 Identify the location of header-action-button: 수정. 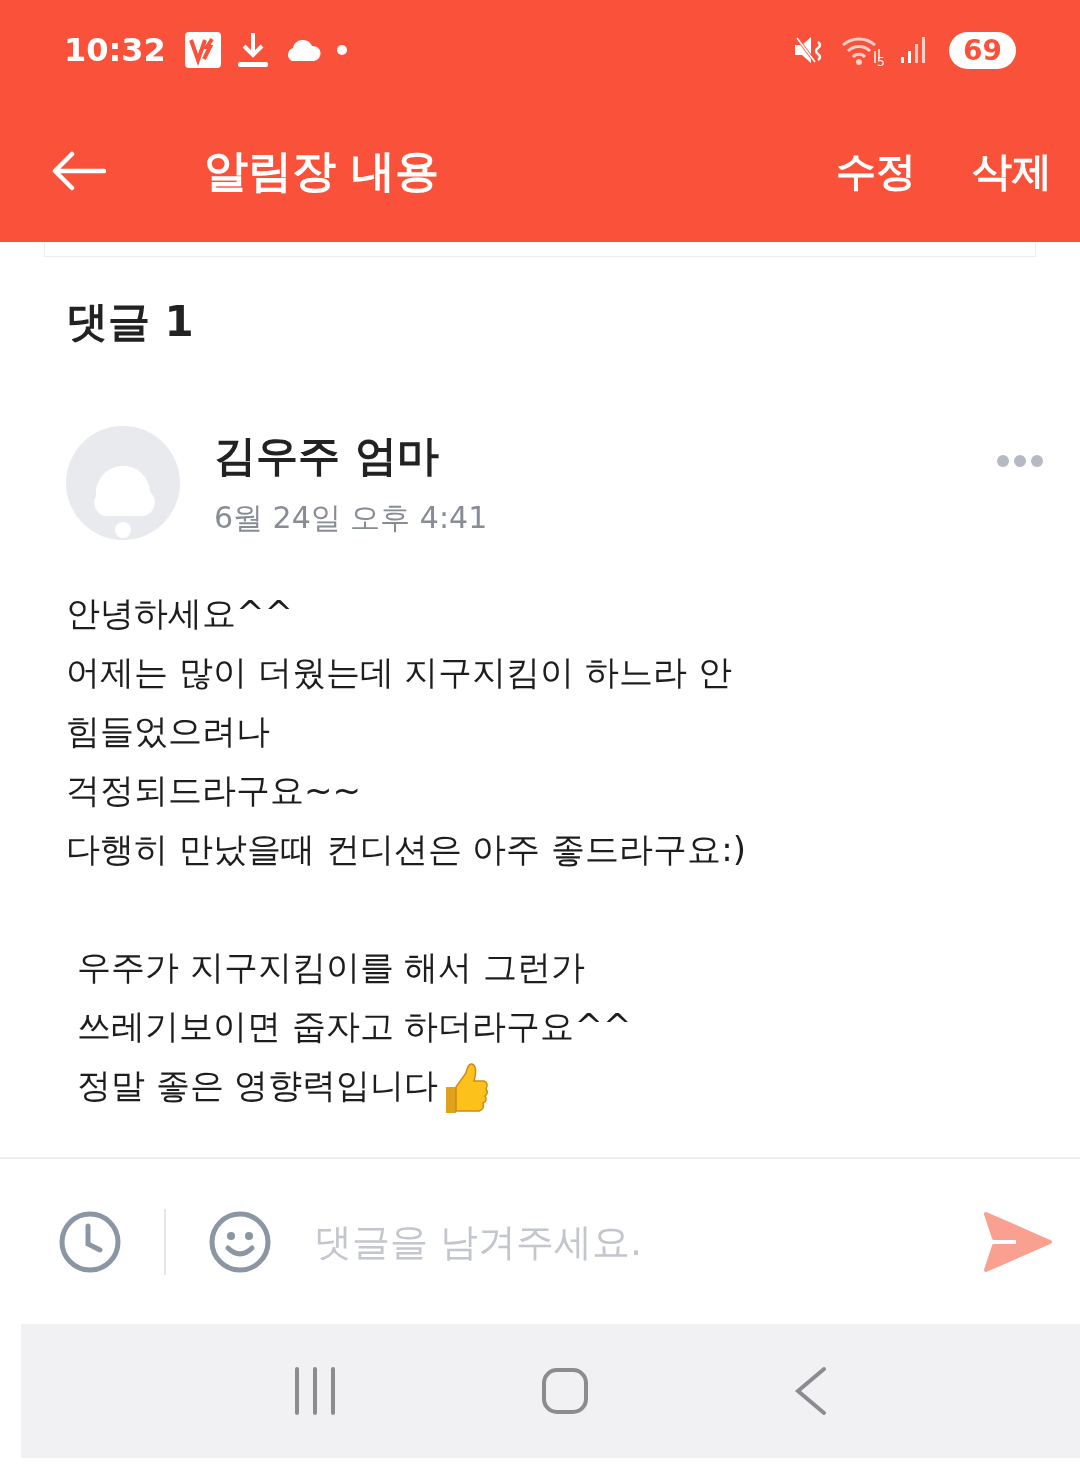
(876, 171).